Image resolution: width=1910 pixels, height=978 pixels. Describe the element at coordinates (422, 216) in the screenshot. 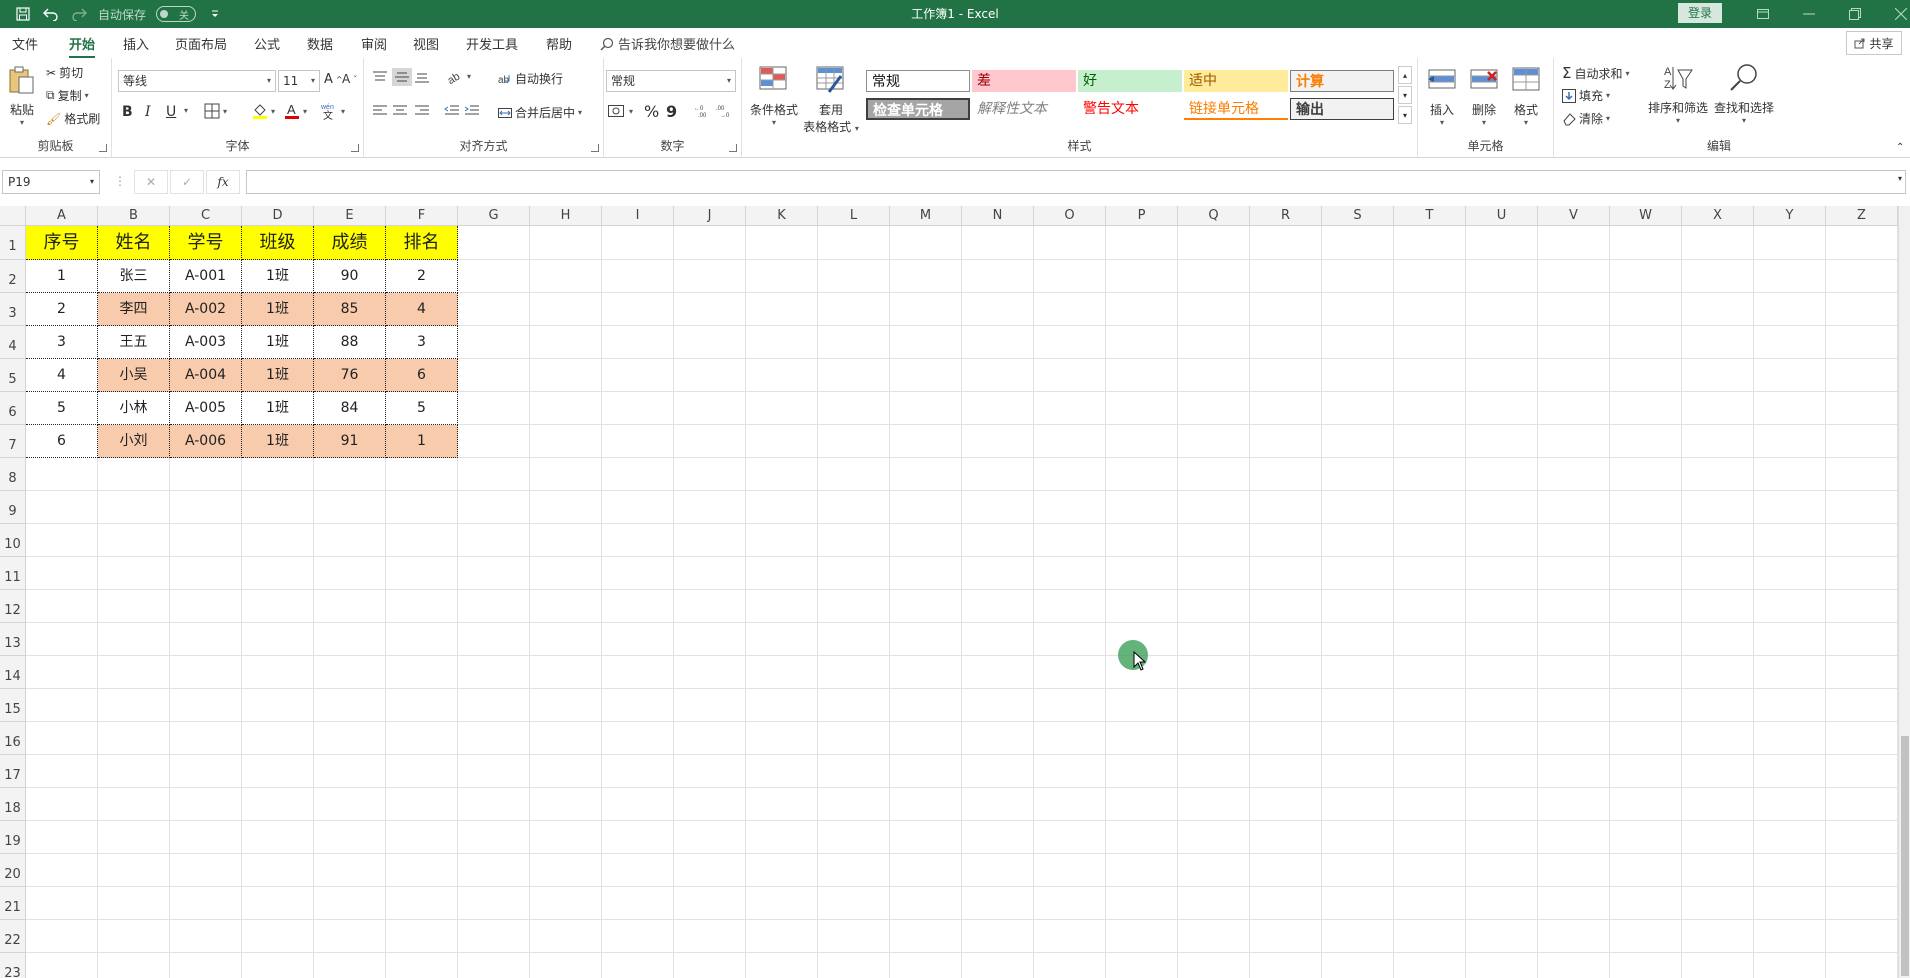

I see `column-header-f: F` at that location.